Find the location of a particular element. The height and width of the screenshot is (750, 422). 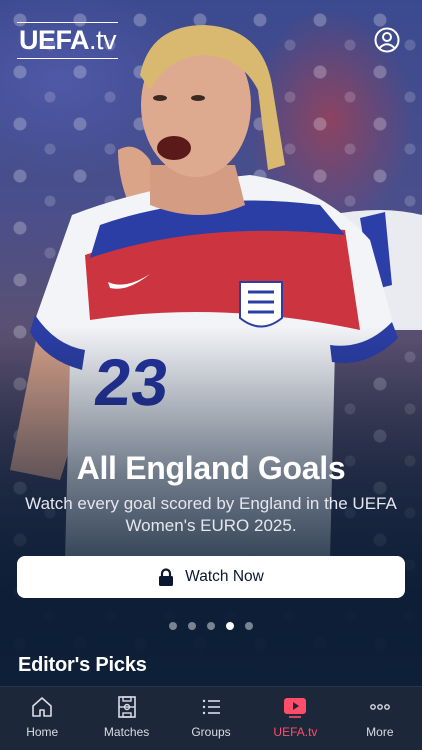

home-icon is located at coordinates (42, 707).